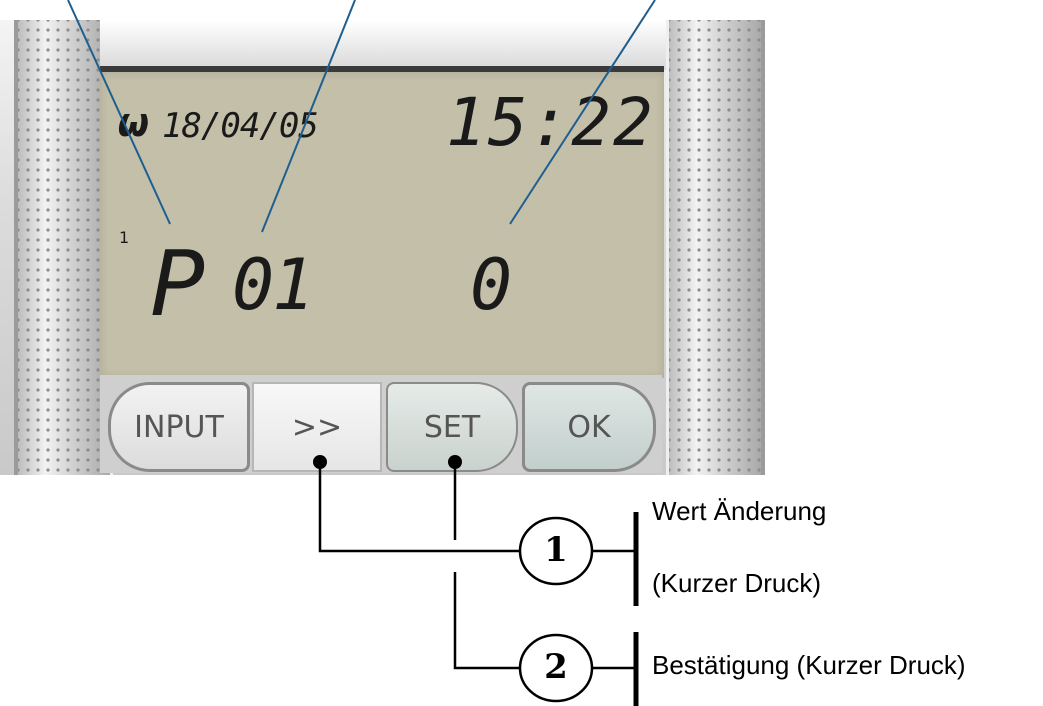  What do you see at coordinates (320, 462) in the screenshot?
I see `next-button-dot` at bounding box center [320, 462].